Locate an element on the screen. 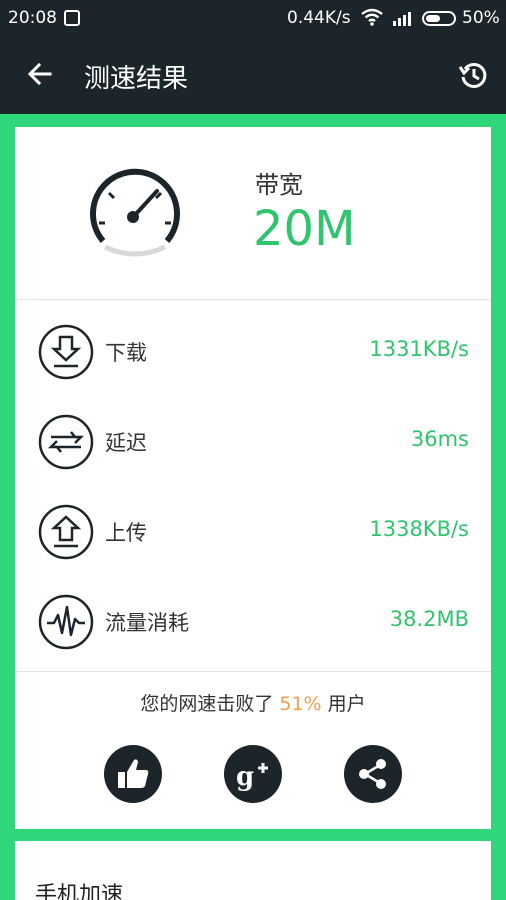 This screenshot has height=900, width=506. metric-row-traffic: 流量消耗 38.2MB is located at coordinates (253, 621).